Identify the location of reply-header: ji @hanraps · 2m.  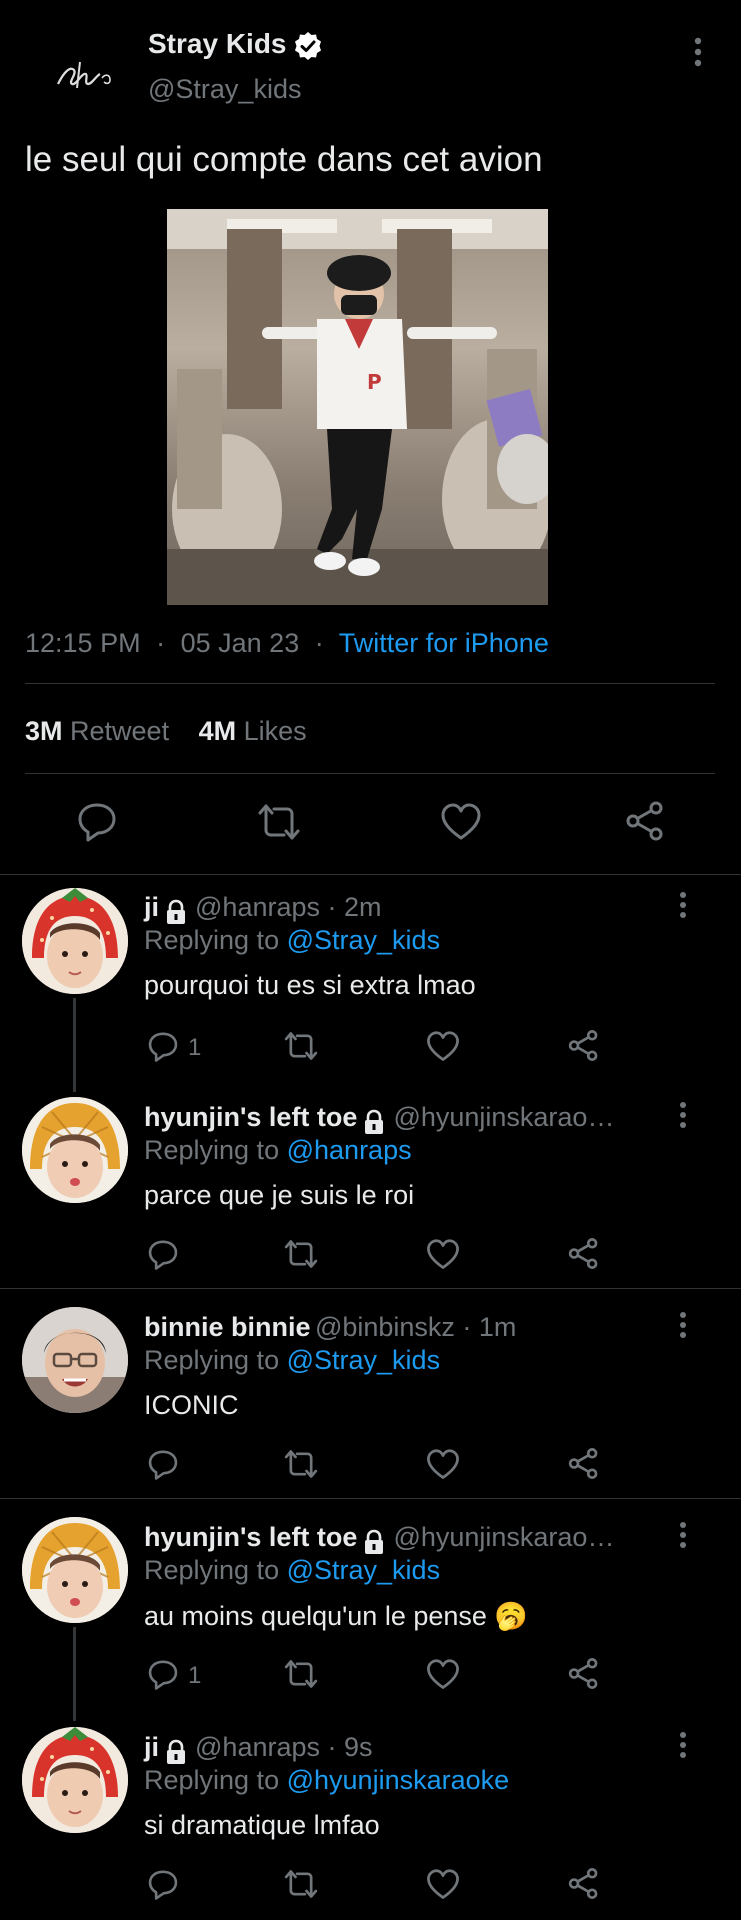
(263, 908).